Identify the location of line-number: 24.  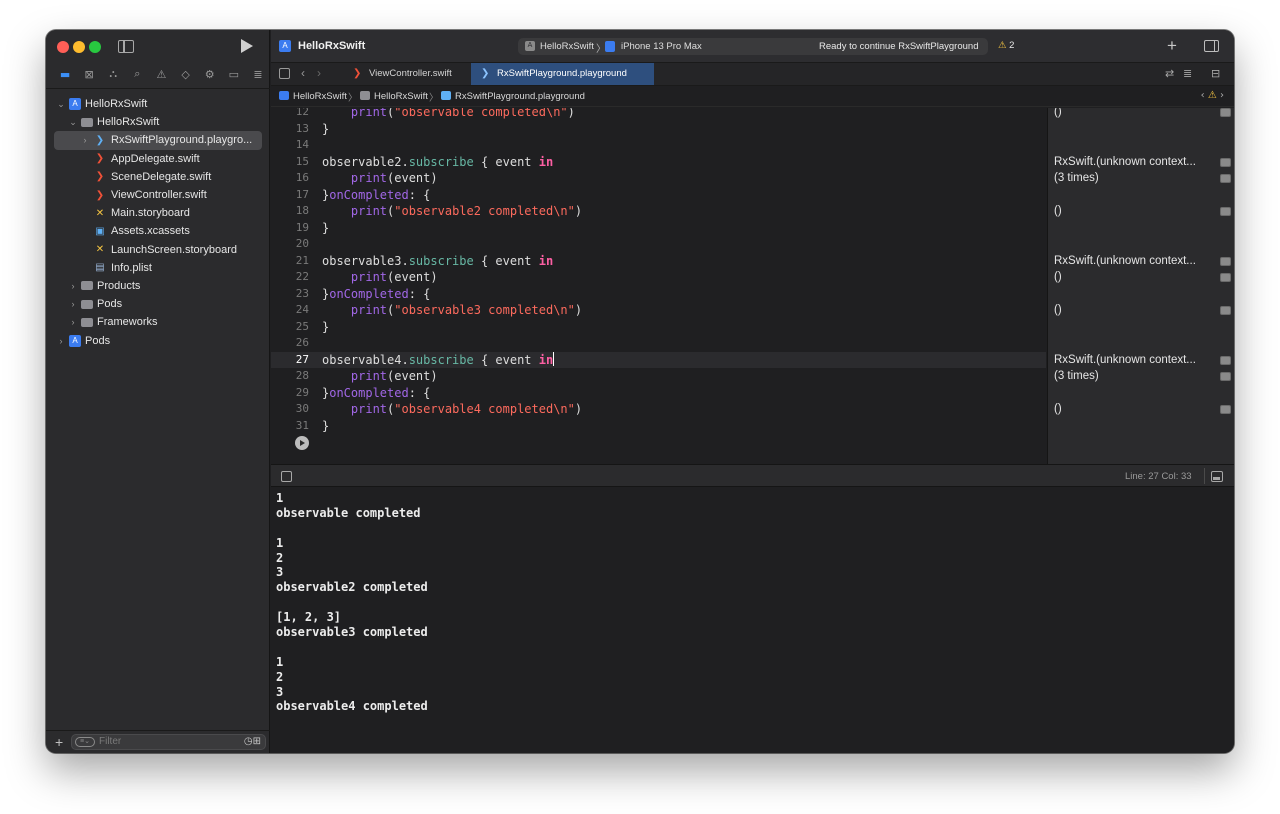
(290, 310).